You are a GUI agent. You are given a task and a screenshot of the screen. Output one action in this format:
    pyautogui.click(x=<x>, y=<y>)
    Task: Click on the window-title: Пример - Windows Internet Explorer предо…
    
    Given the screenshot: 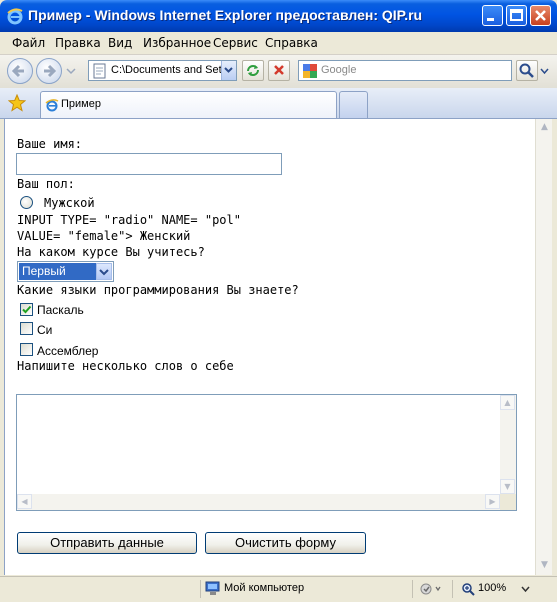 What is the action you would take?
    pyautogui.click(x=225, y=15)
    